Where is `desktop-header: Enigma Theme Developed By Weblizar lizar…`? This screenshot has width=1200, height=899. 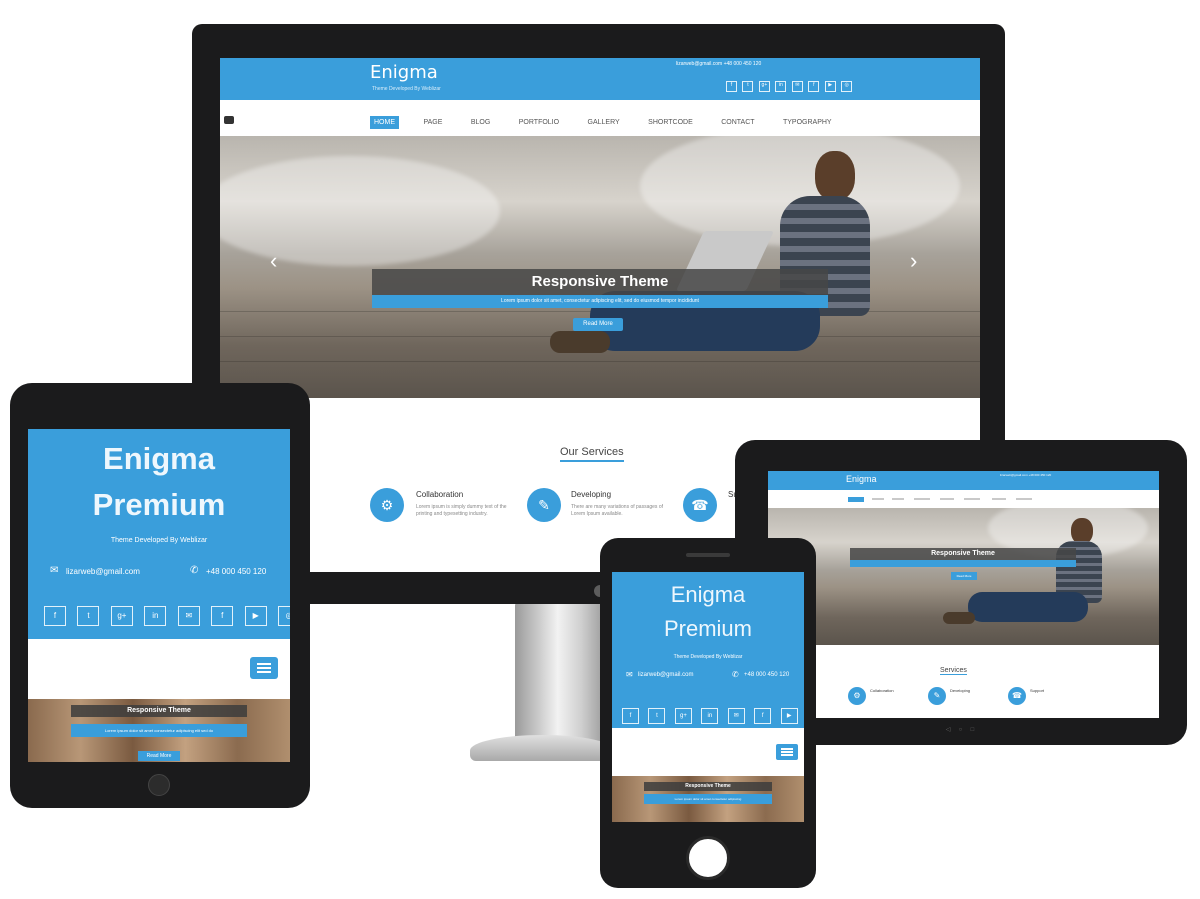
desktop-header: Enigma Theme Developed By Weblizar lizar… is located at coordinates (600, 79).